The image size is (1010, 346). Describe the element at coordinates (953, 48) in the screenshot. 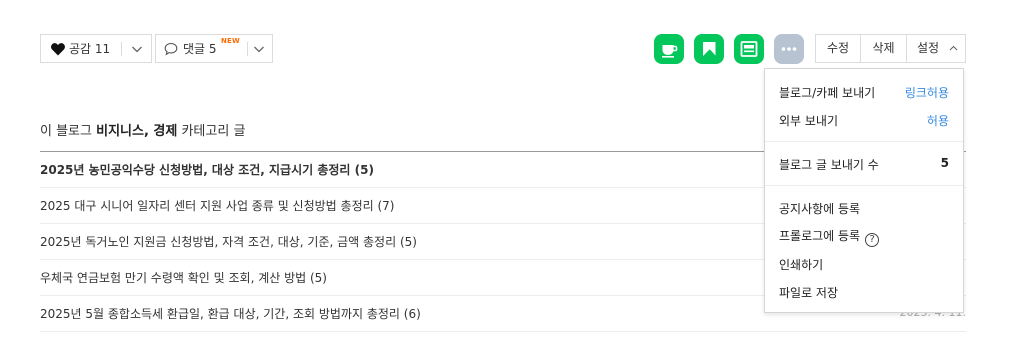

I see `chevron-up-icon` at that location.